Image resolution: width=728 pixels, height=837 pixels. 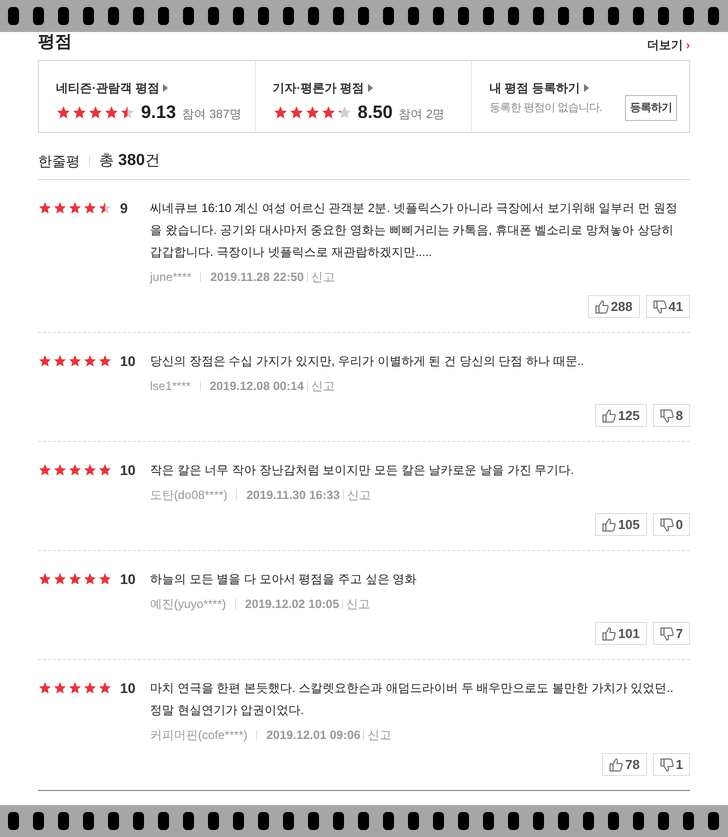 I want to click on summary-label: 네티즌·관람객 평점, so click(x=108, y=88).